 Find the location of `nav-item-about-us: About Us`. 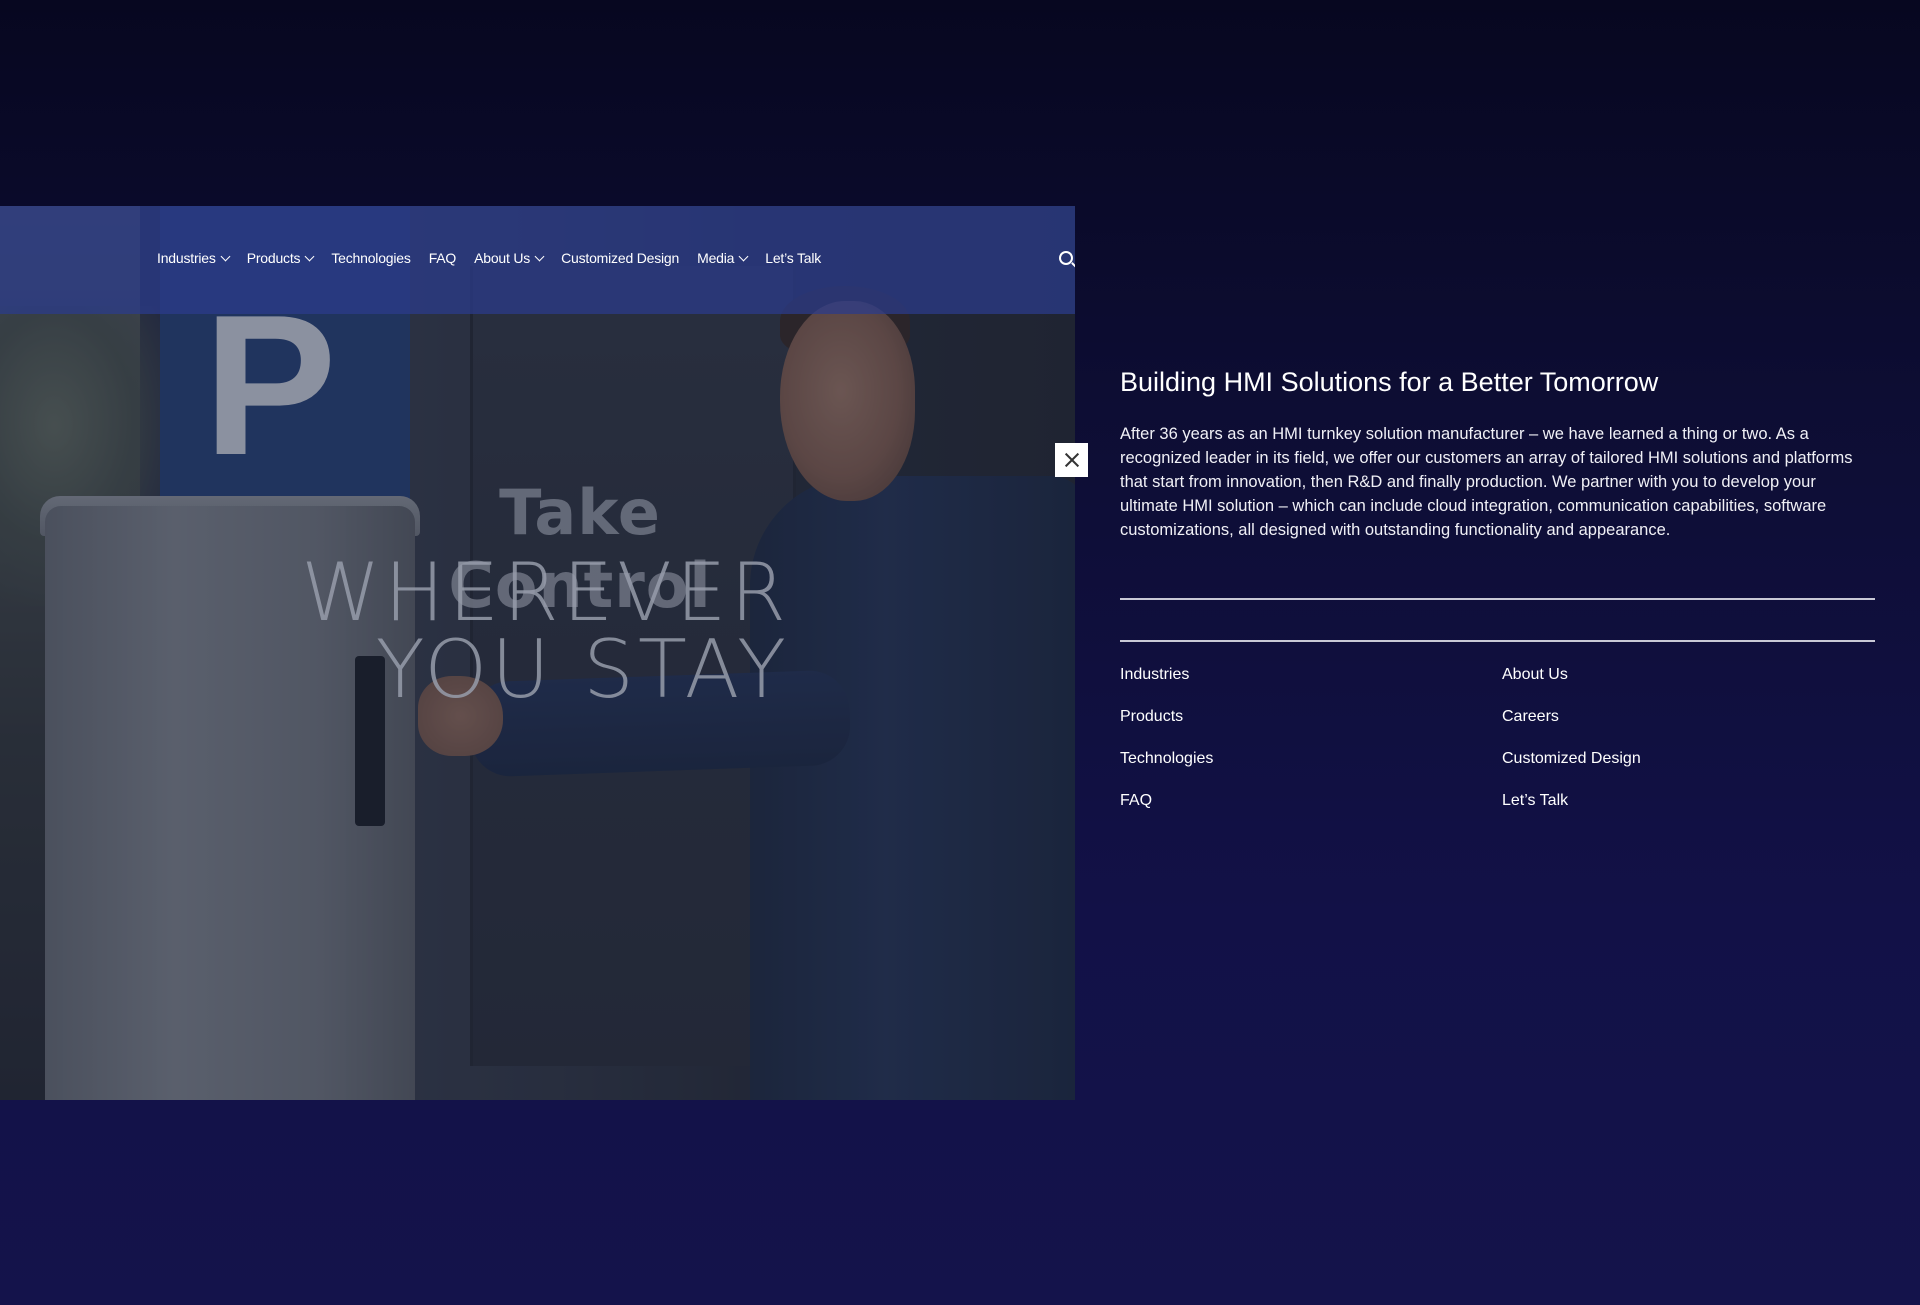

nav-item-about-us: About Us is located at coordinates (509, 258).